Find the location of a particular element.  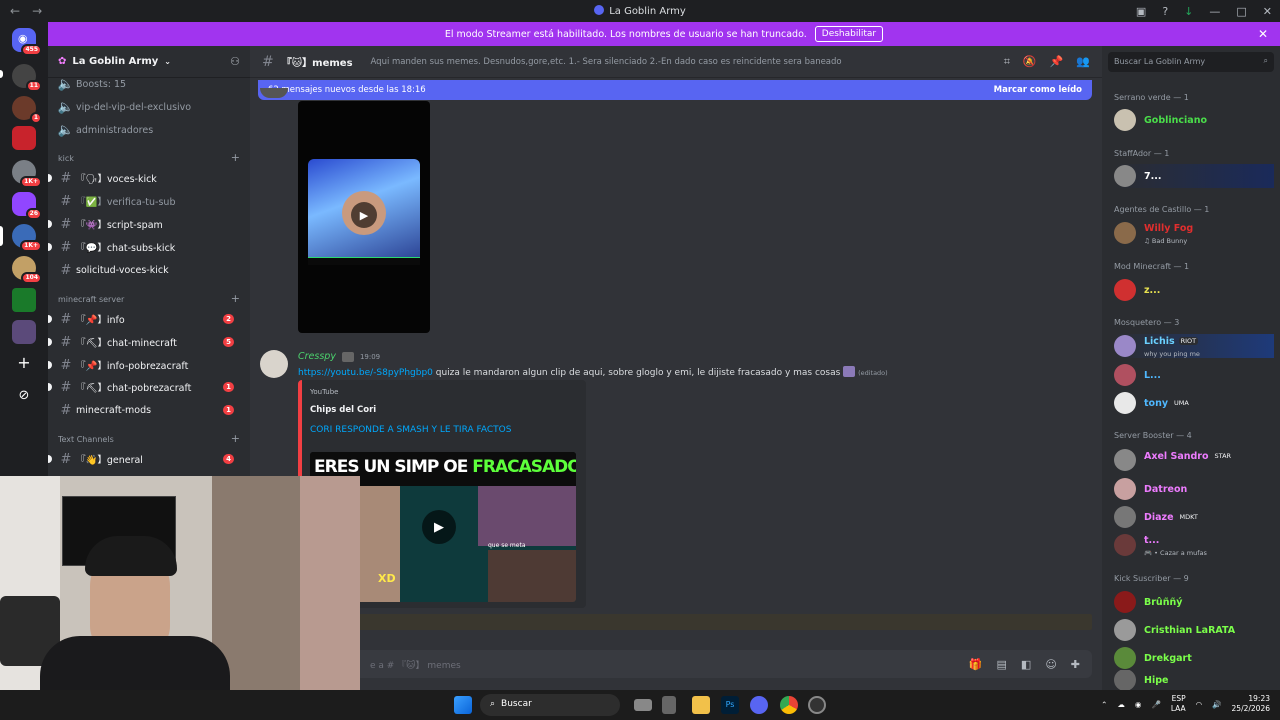

server-icon-6: 104 is located at coordinates (27, 270).